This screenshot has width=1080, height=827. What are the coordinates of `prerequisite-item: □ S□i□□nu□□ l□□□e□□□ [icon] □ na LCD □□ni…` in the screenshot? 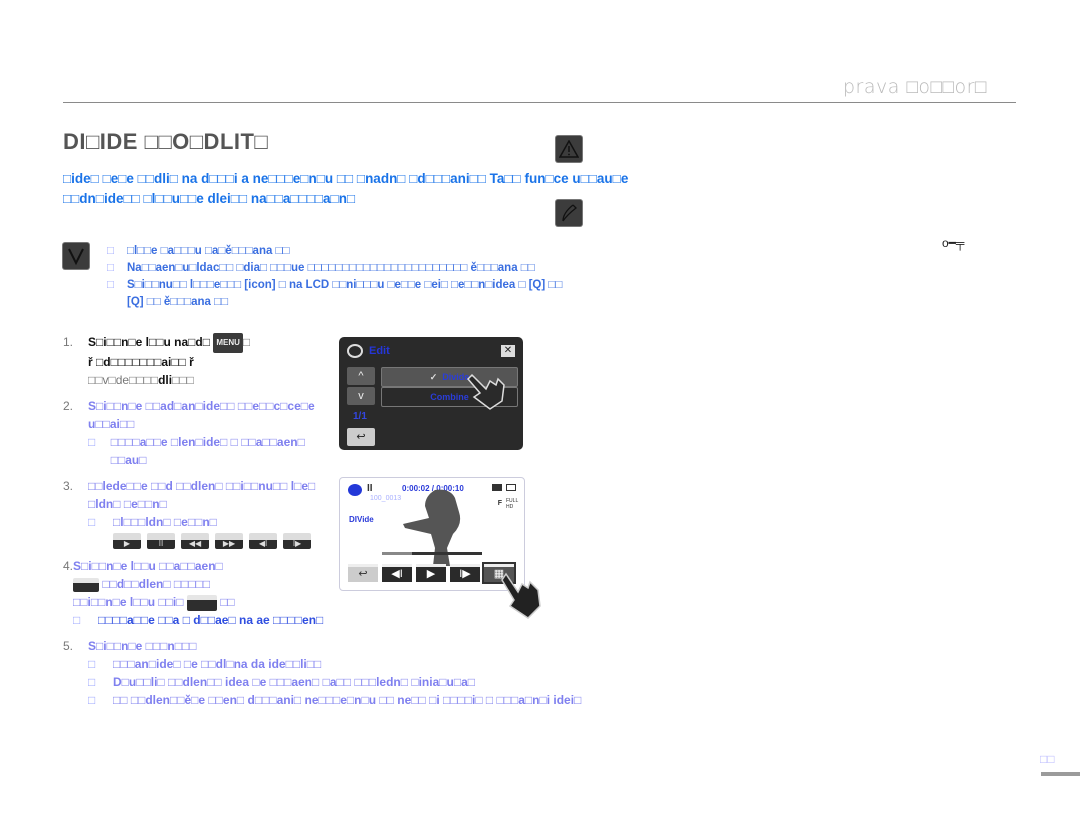 It's located at (335, 293).